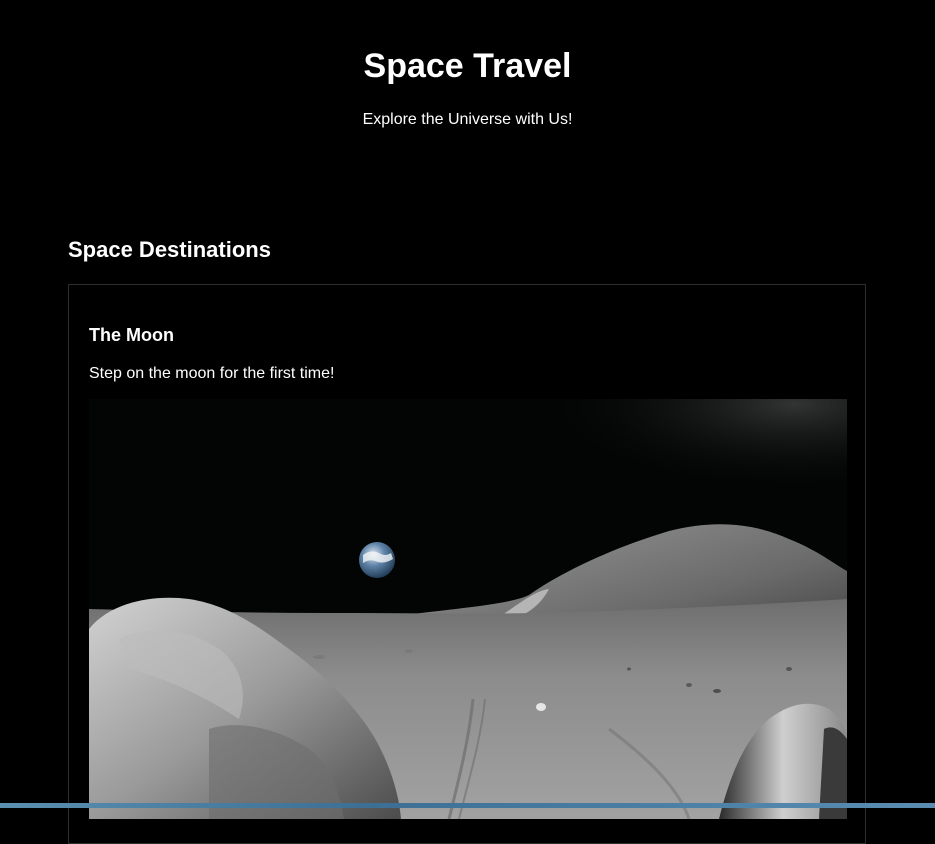  What do you see at coordinates (212, 373) in the screenshot?
I see `destination-card-description: Step on the moon for the first time!` at bounding box center [212, 373].